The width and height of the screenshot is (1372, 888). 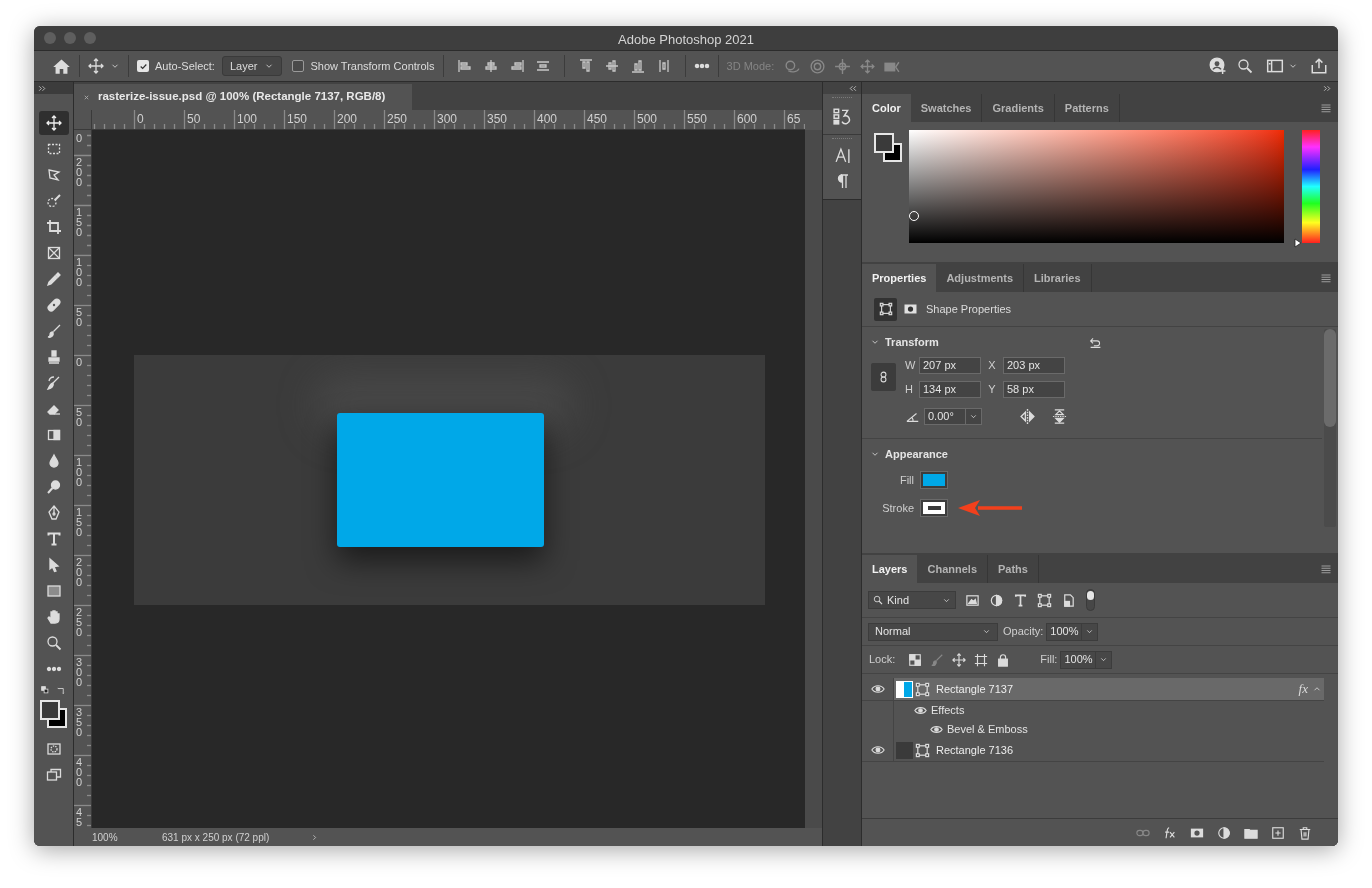 What do you see at coordinates (1319, 66) in the screenshot?
I see `share-icon` at bounding box center [1319, 66].